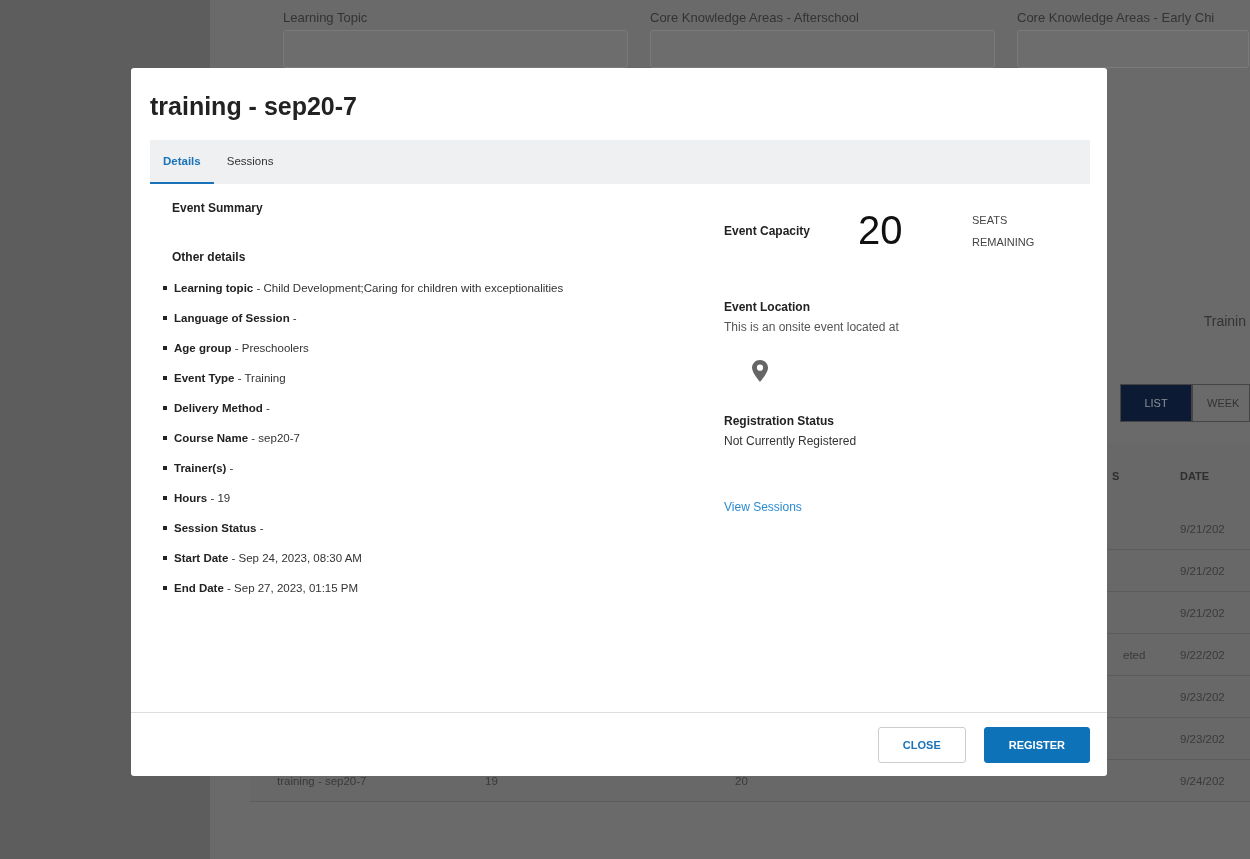  What do you see at coordinates (791, 441) in the screenshot?
I see `registration-status: Not Currently Registered` at bounding box center [791, 441].